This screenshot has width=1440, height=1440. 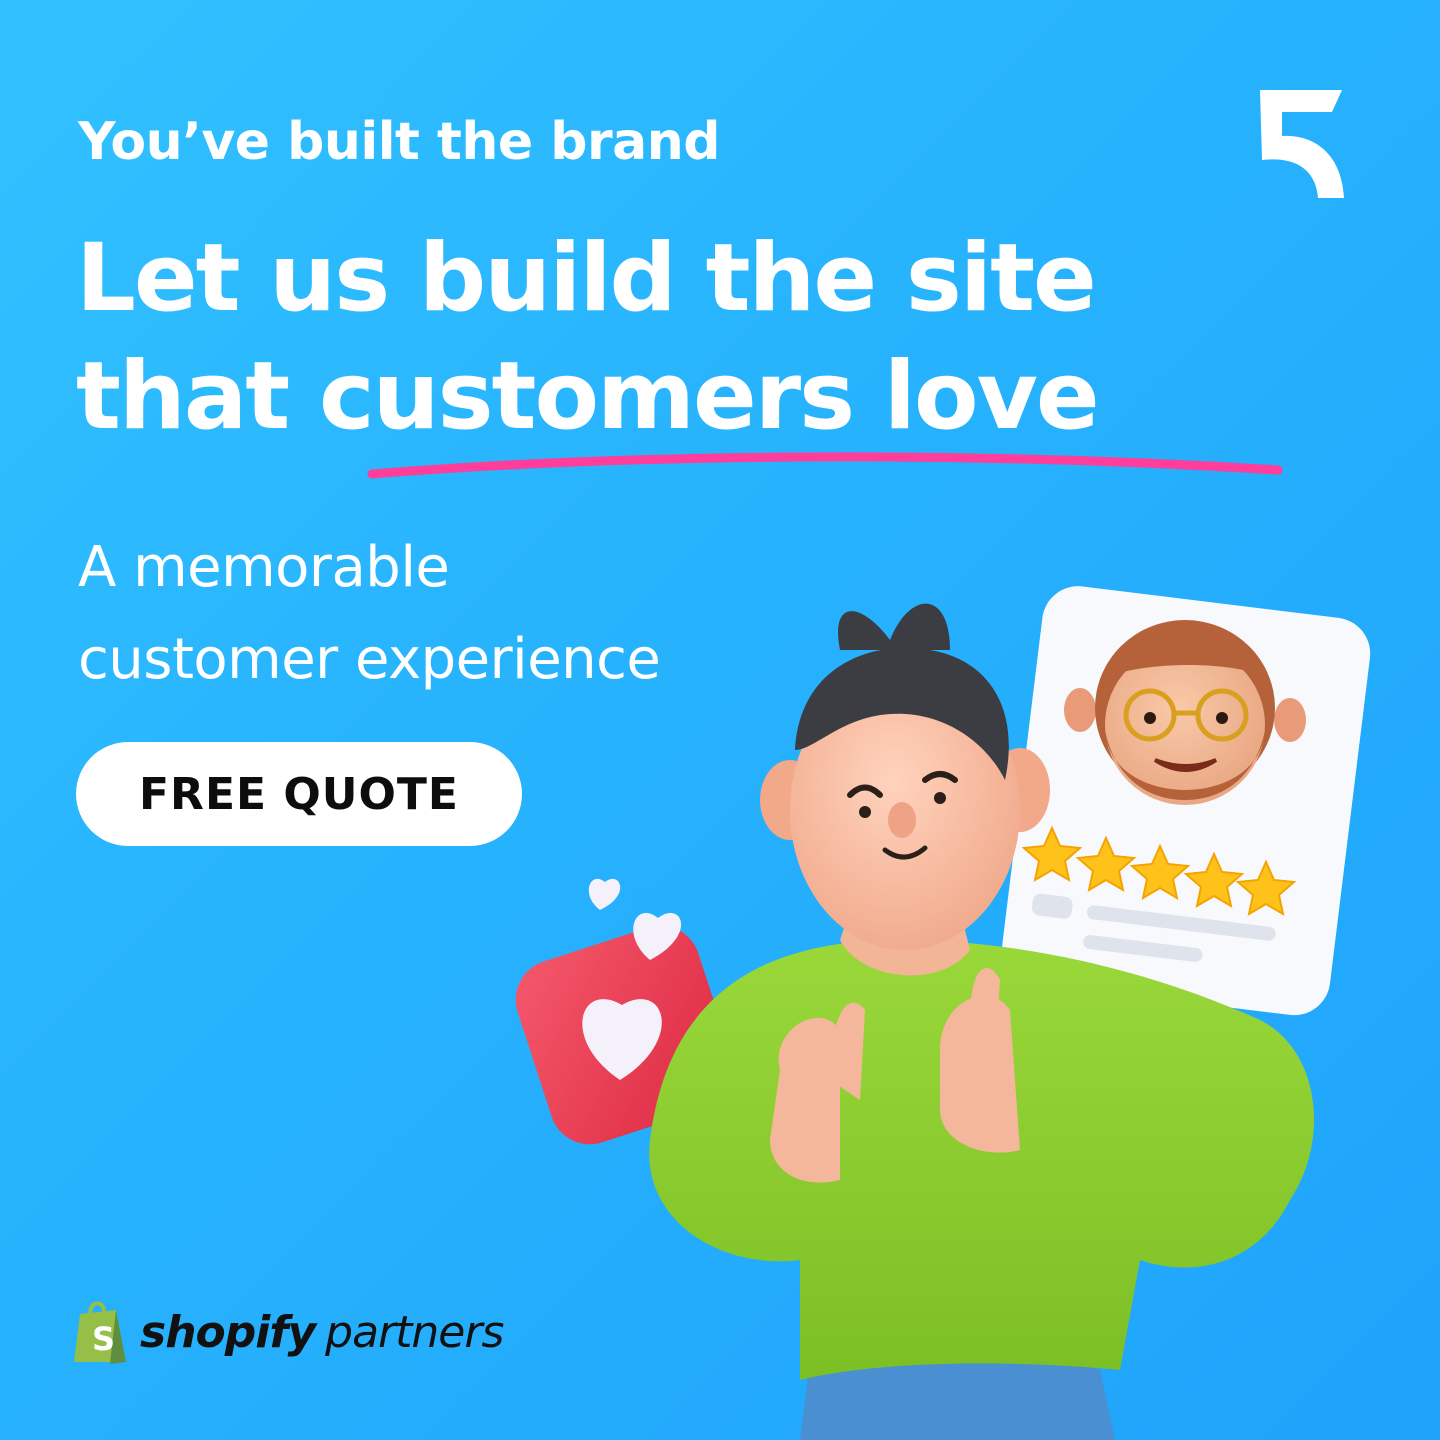 What do you see at coordinates (709, 396) in the screenshot?
I see `headline-emphasis: customers love` at bounding box center [709, 396].